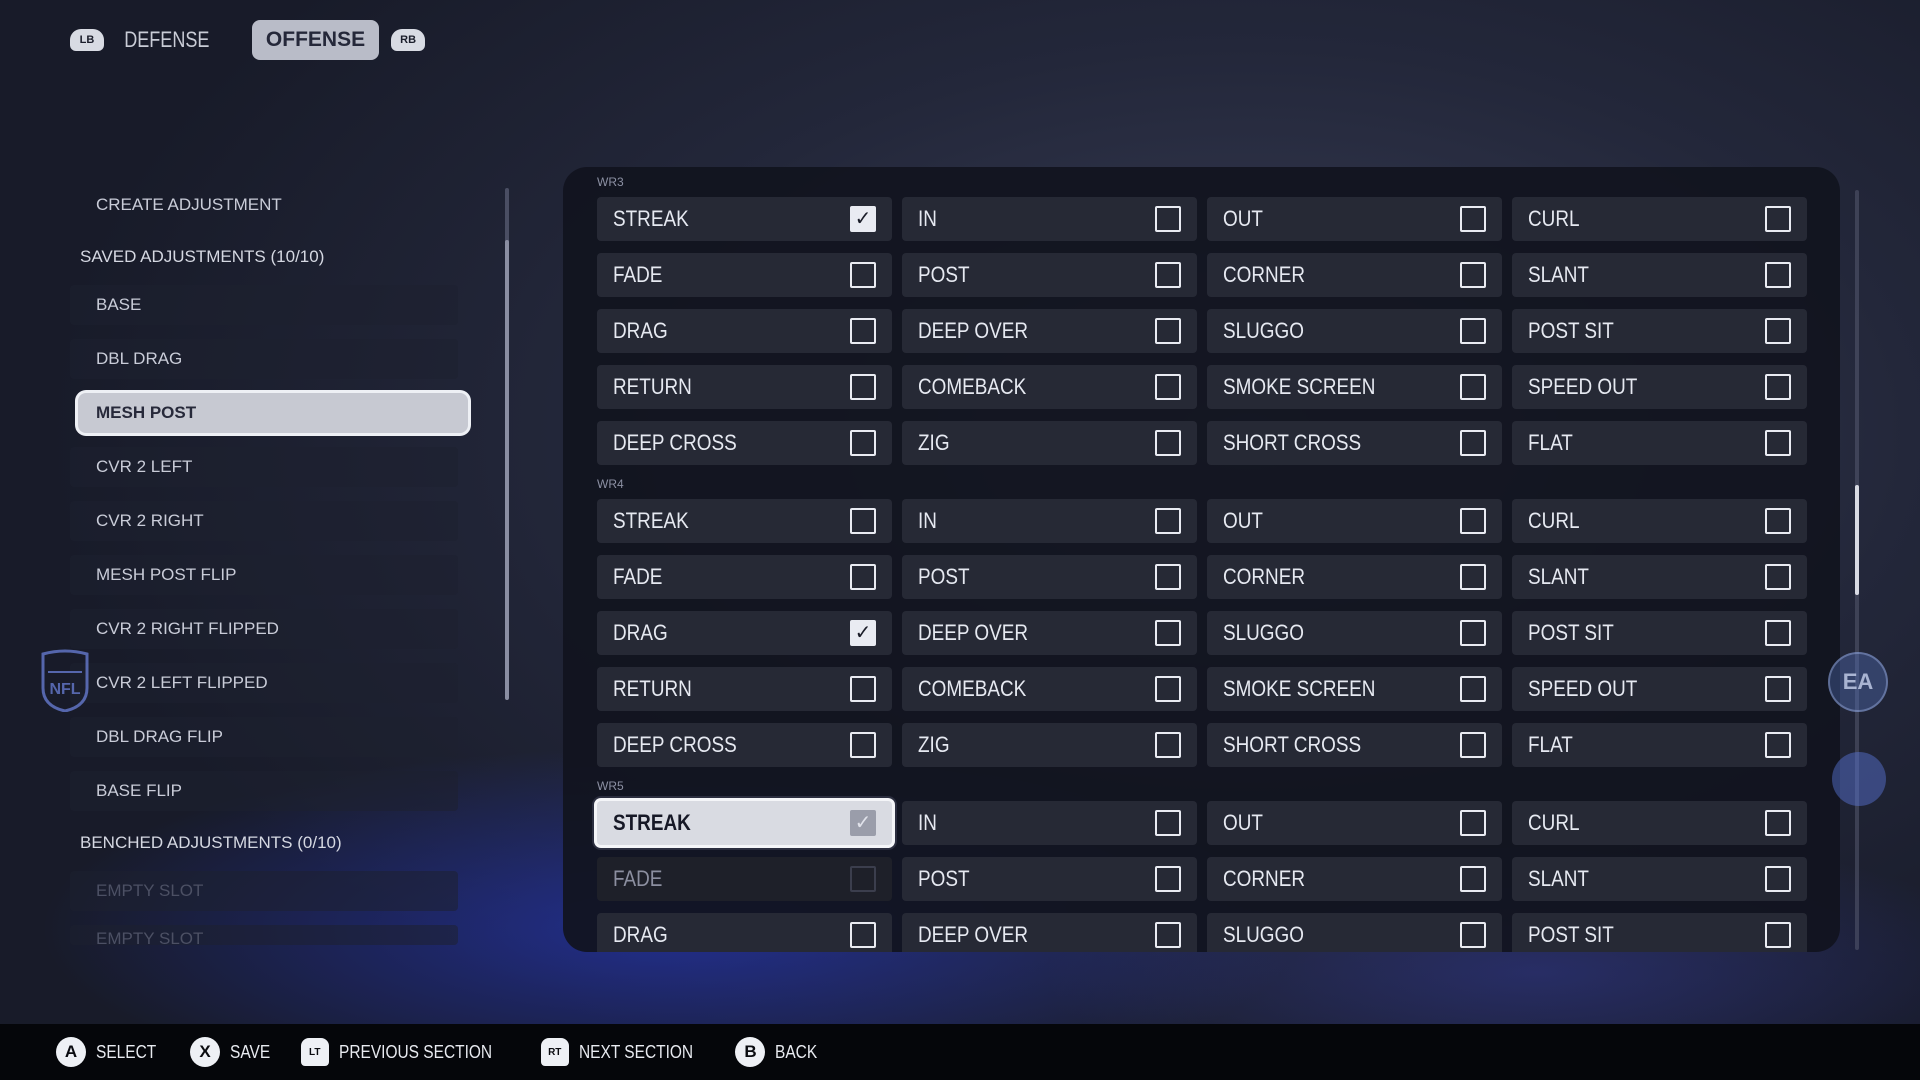 Image resolution: width=1920 pixels, height=1080 pixels. I want to click on saved-adjustment-item: BASE FLIP, so click(264, 791).